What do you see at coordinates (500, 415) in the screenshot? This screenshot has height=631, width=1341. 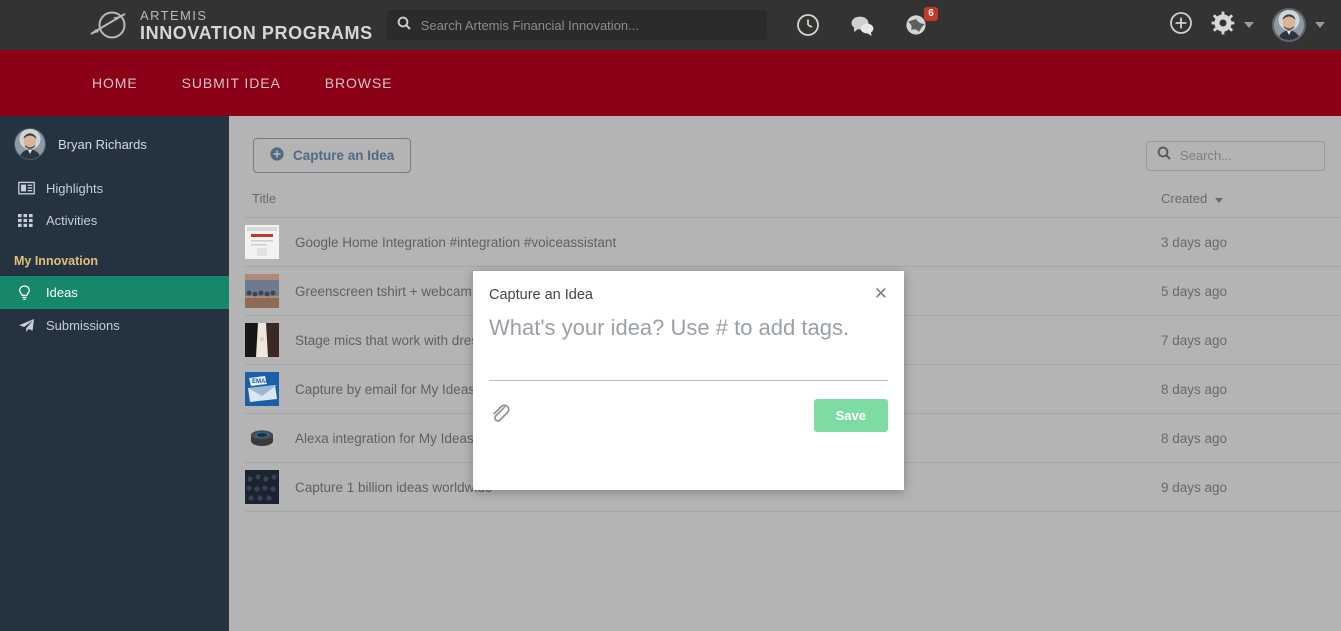 I see `paperclip-icon` at bounding box center [500, 415].